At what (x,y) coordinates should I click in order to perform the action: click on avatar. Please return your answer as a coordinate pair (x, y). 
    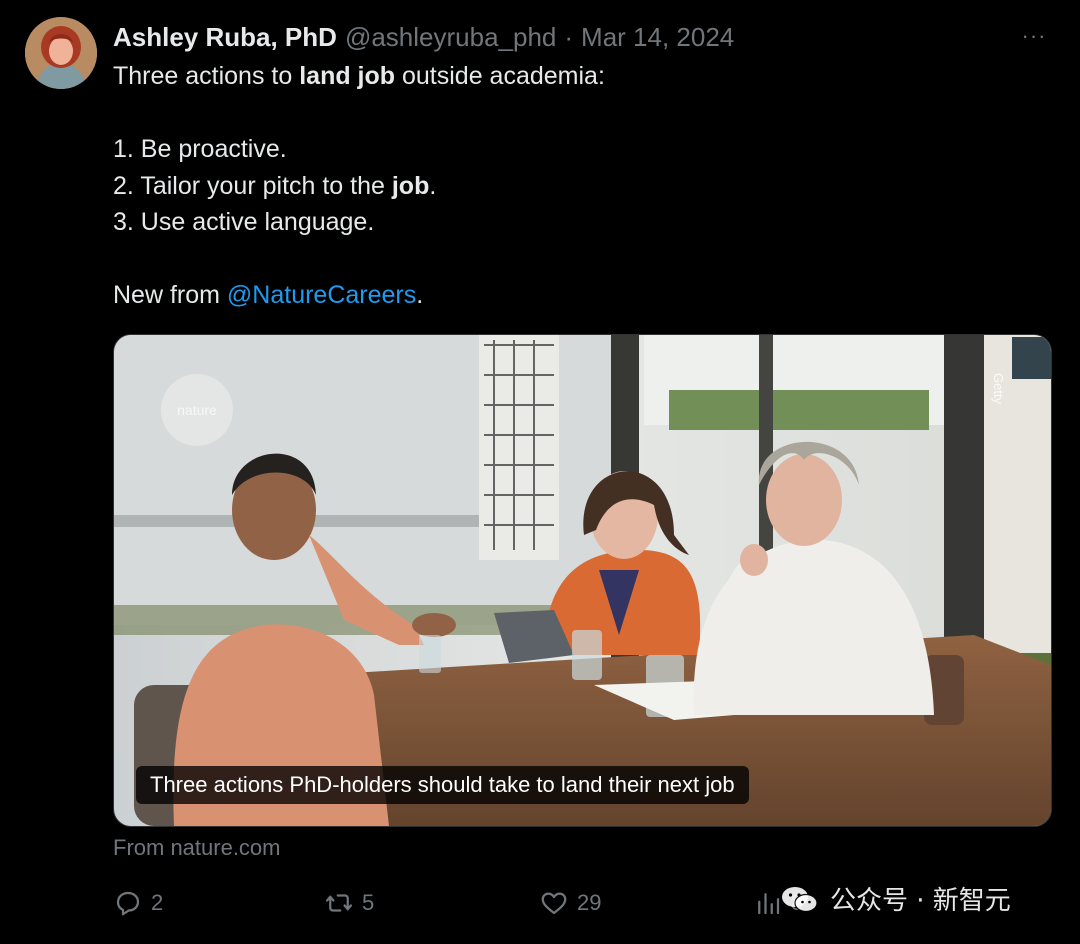
    Looking at the image, I should click on (61, 53).